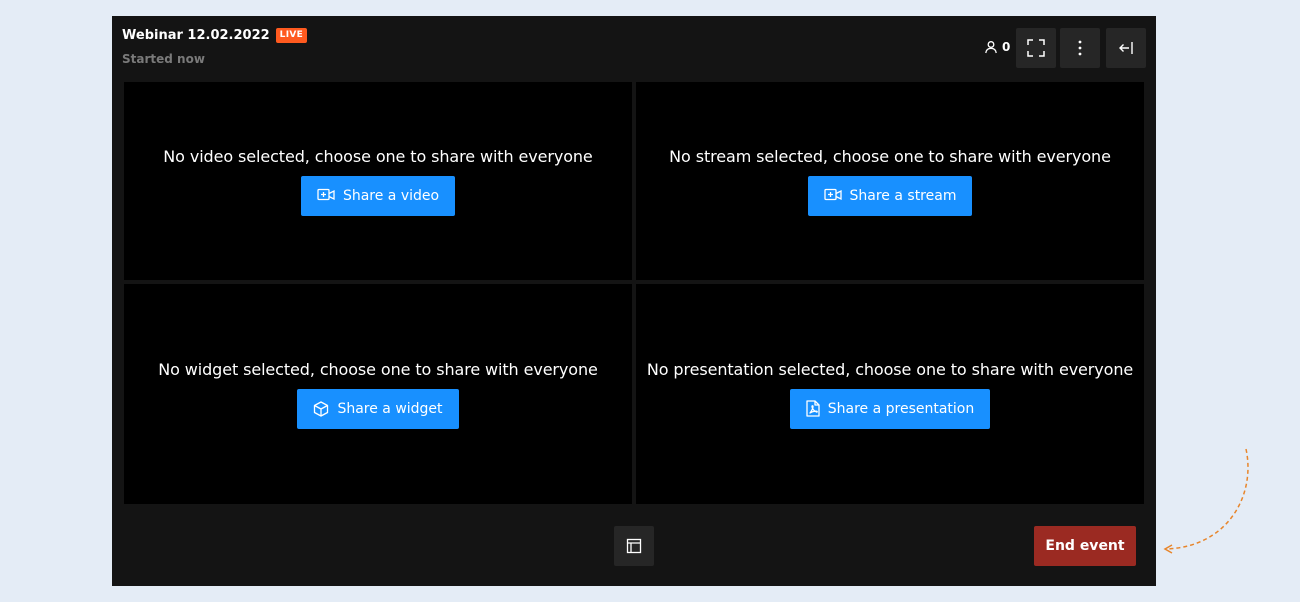 This screenshot has height=602, width=1300. I want to click on more-vertical-icon, so click(1080, 48).